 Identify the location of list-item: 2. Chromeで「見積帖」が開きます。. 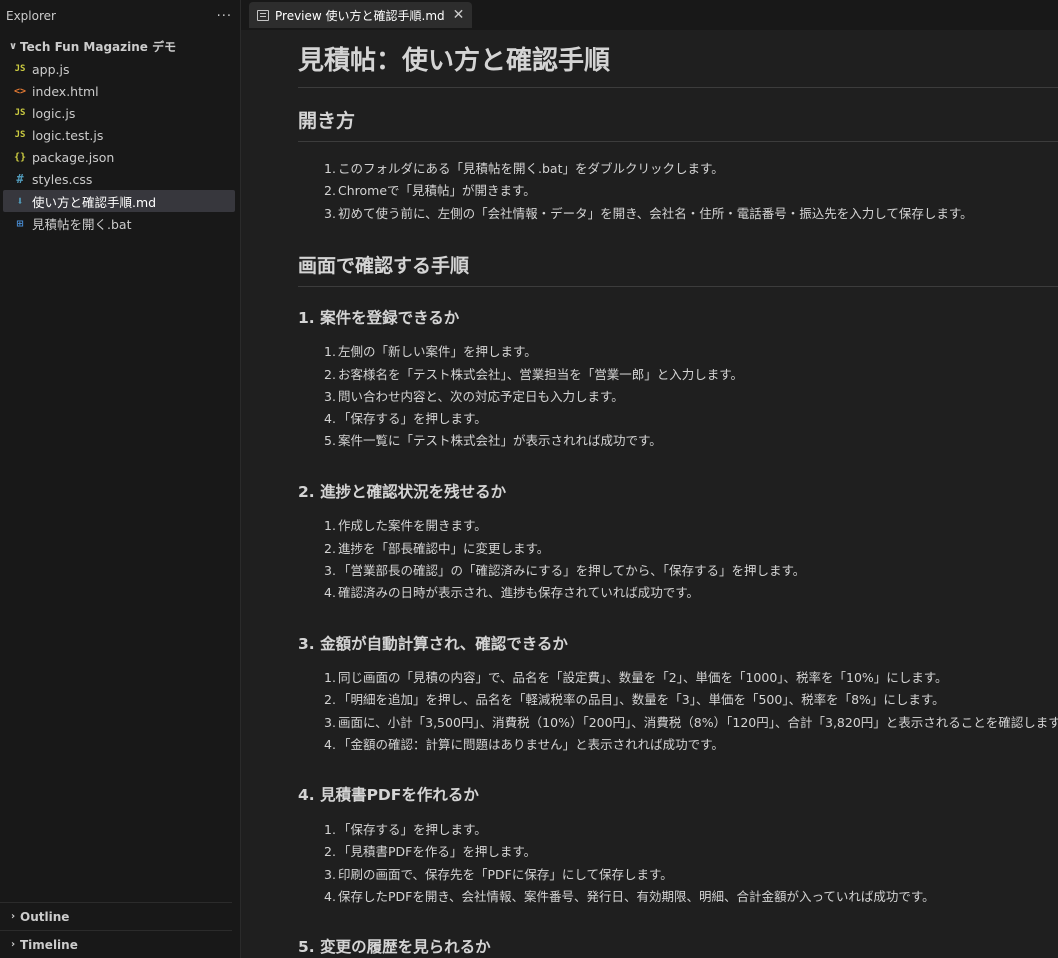
(691, 191).